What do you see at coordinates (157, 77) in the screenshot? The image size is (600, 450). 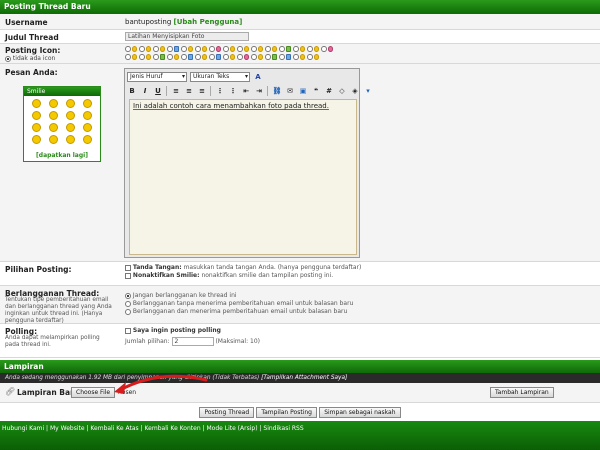 I see `font-family-select: Jenis Huruf` at bounding box center [157, 77].